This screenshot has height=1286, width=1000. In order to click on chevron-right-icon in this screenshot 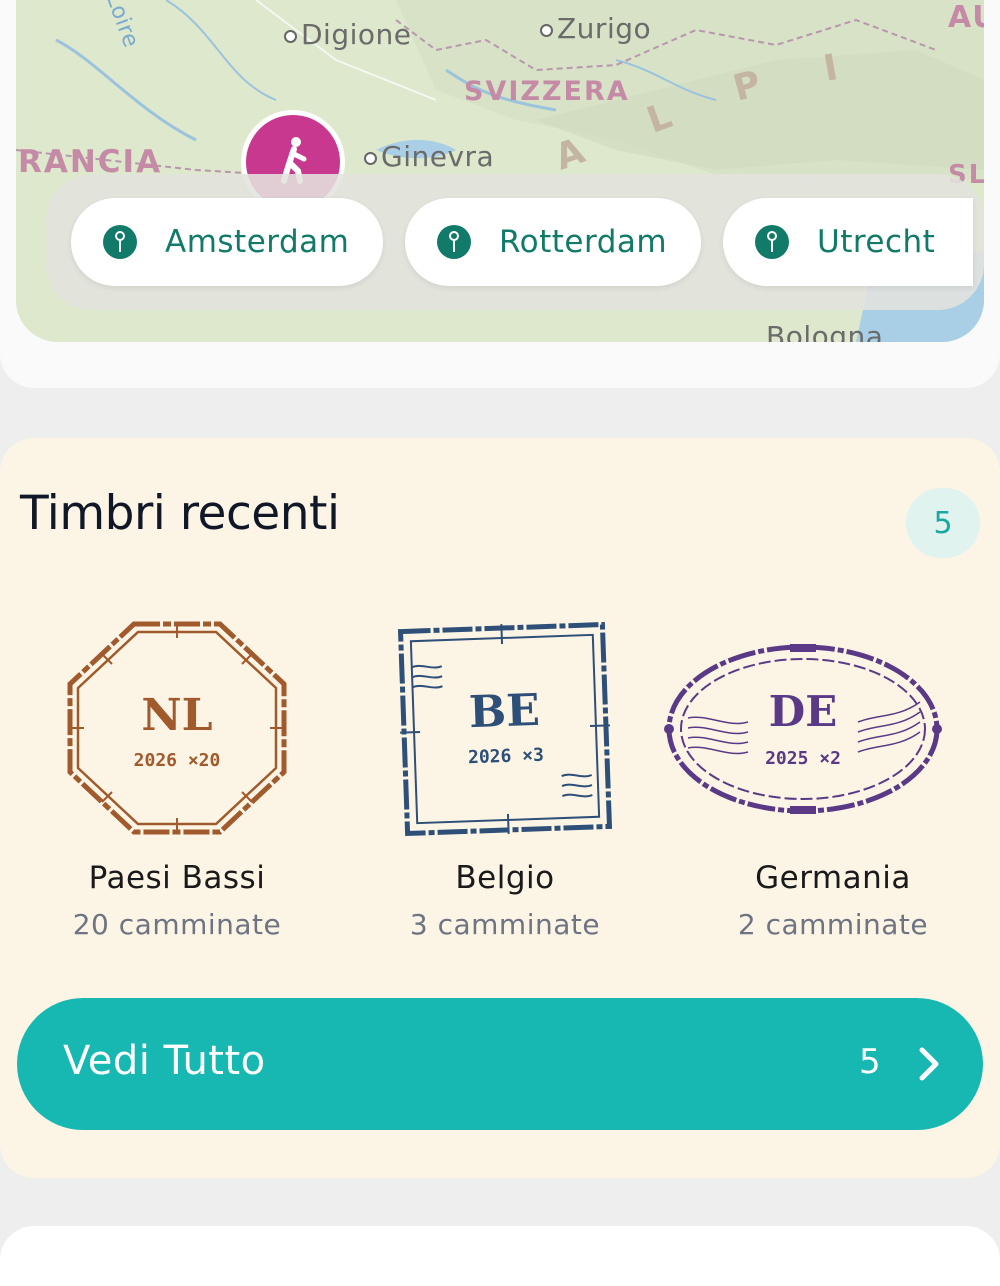, I will do `click(929, 1064)`.